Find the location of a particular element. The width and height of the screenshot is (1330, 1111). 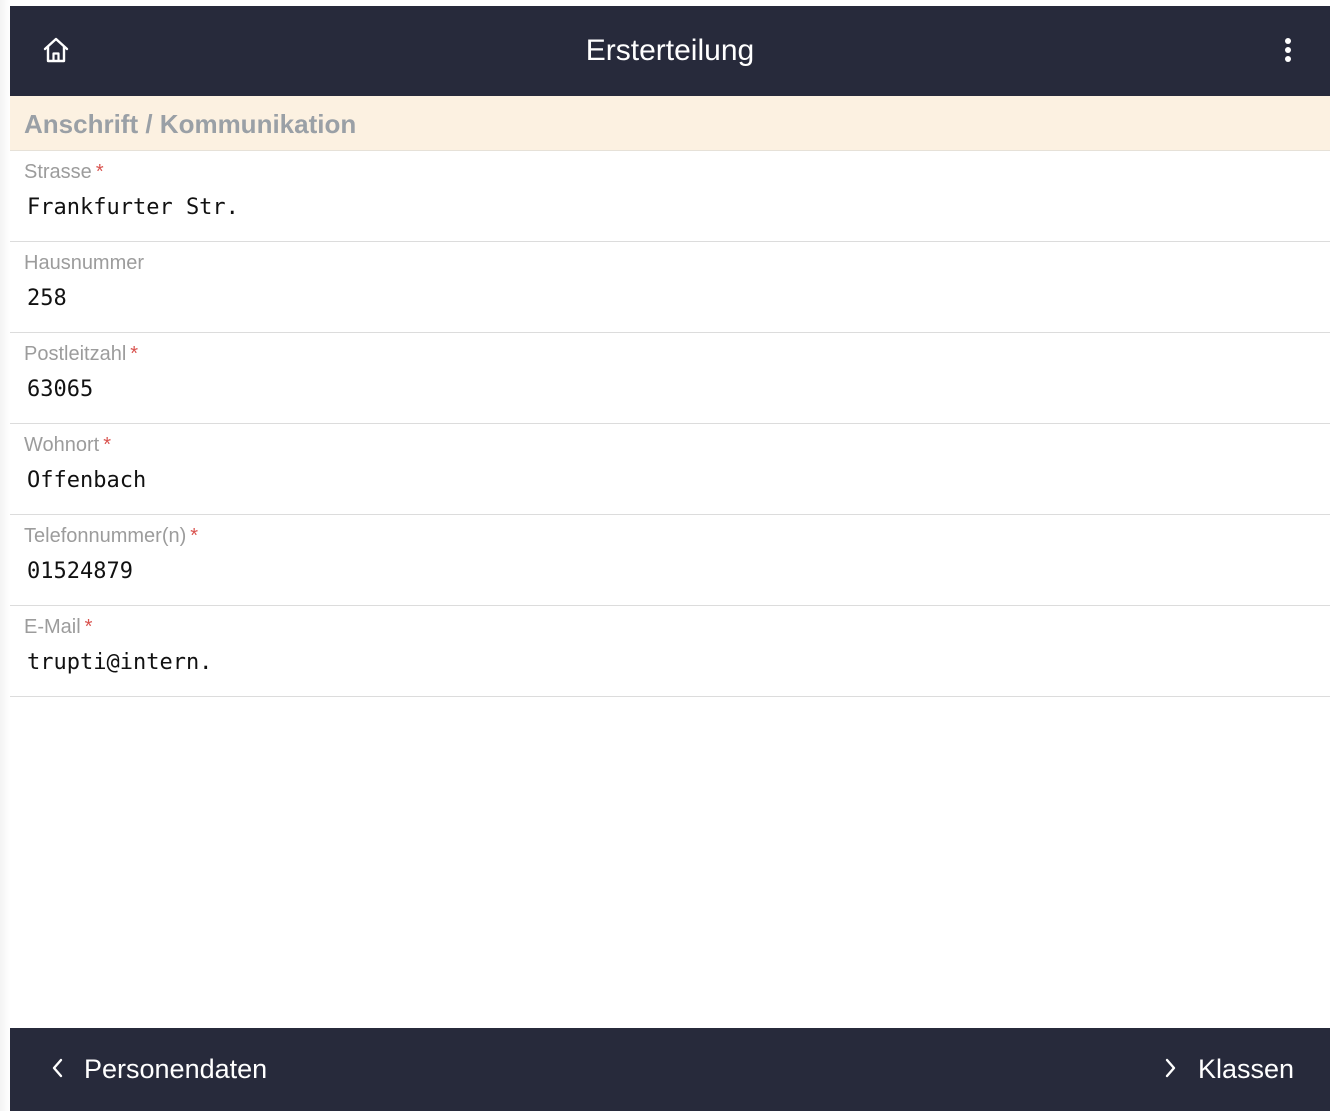

field-label: Strasse * is located at coordinates (64, 172).